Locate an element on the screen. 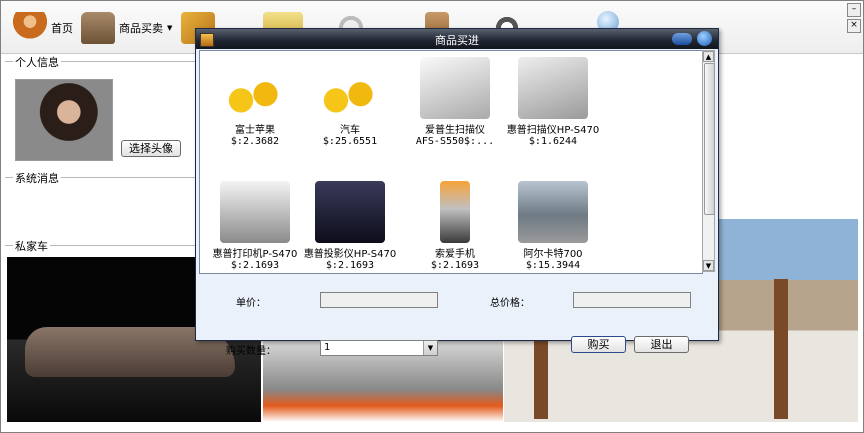 This screenshot has width=864, height=433. flatbed-scanner-icon is located at coordinates (553, 88).